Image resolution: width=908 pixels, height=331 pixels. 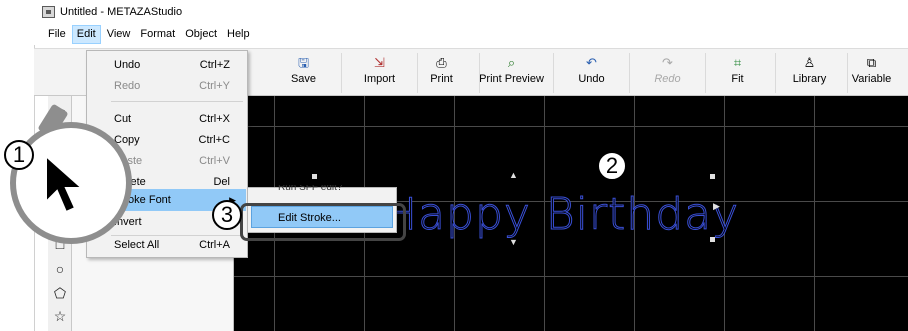 I want to click on print-button: ⎙ Print, so click(x=442, y=73).